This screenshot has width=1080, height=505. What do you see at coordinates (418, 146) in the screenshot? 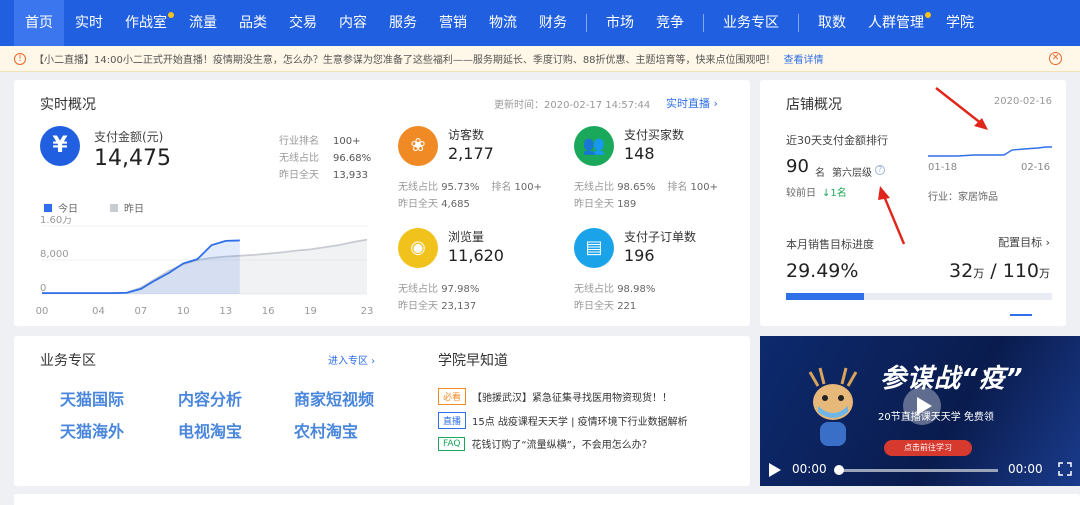
I see `paw-icon: ❀` at bounding box center [418, 146].